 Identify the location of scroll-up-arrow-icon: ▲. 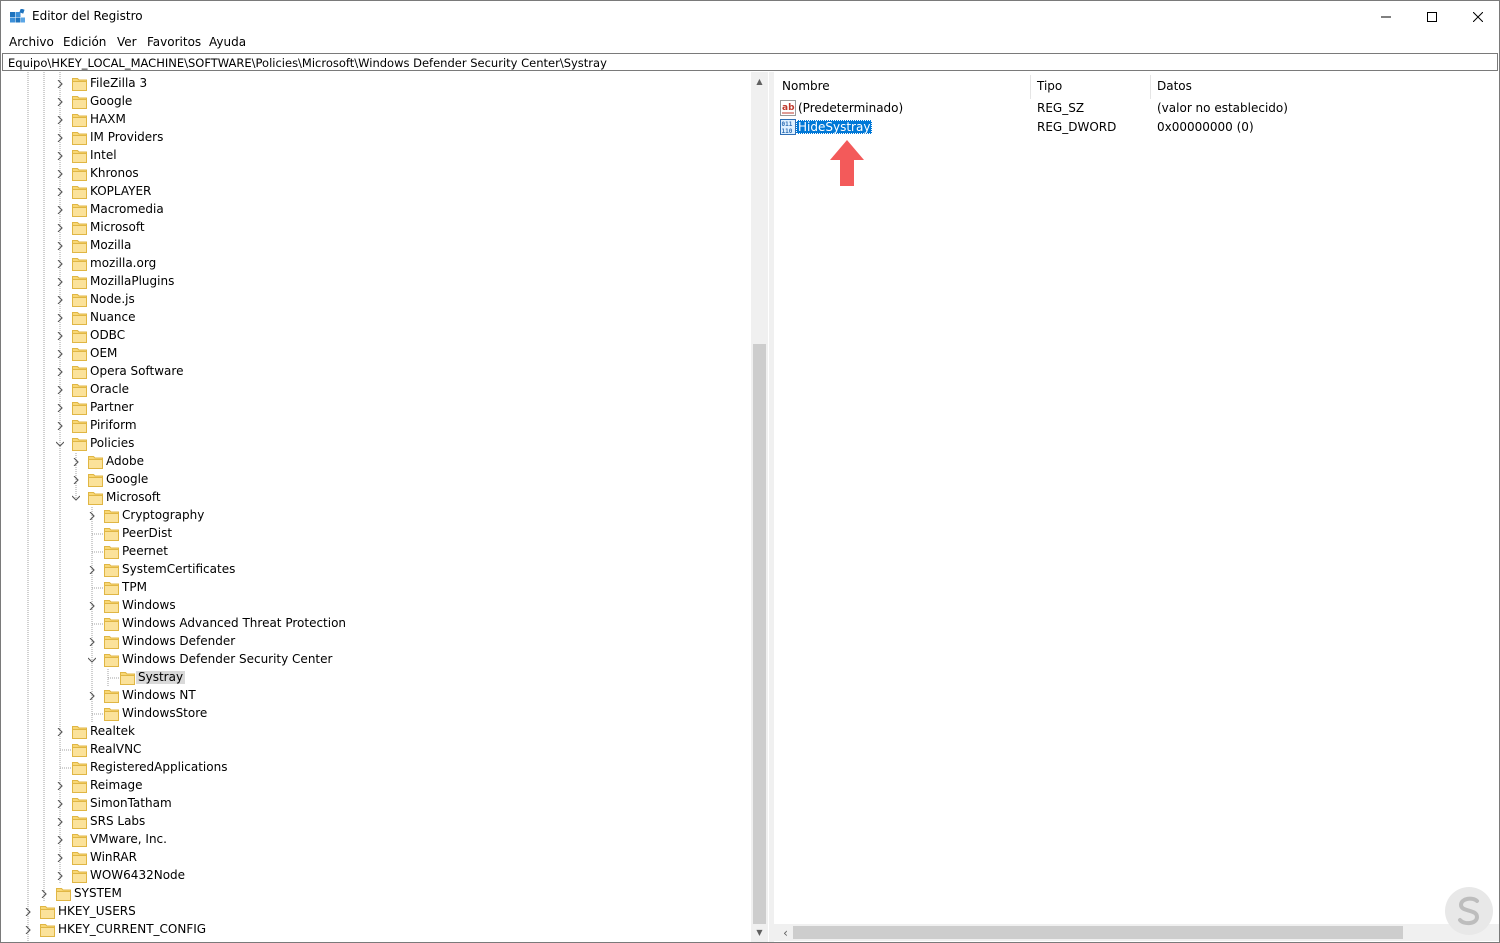
(759, 81).